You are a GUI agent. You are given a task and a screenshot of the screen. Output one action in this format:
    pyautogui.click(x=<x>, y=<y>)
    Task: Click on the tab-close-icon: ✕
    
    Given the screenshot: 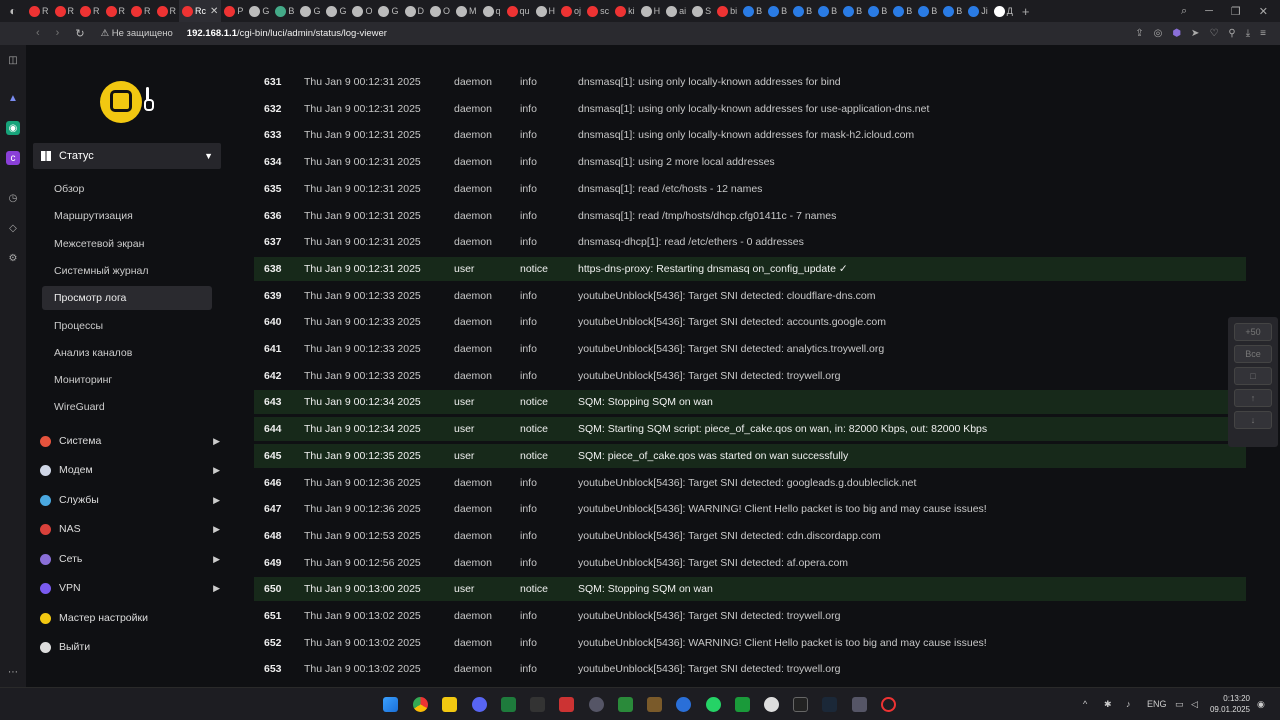 What is the action you would take?
    pyautogui.click(x=214, y=11)
    